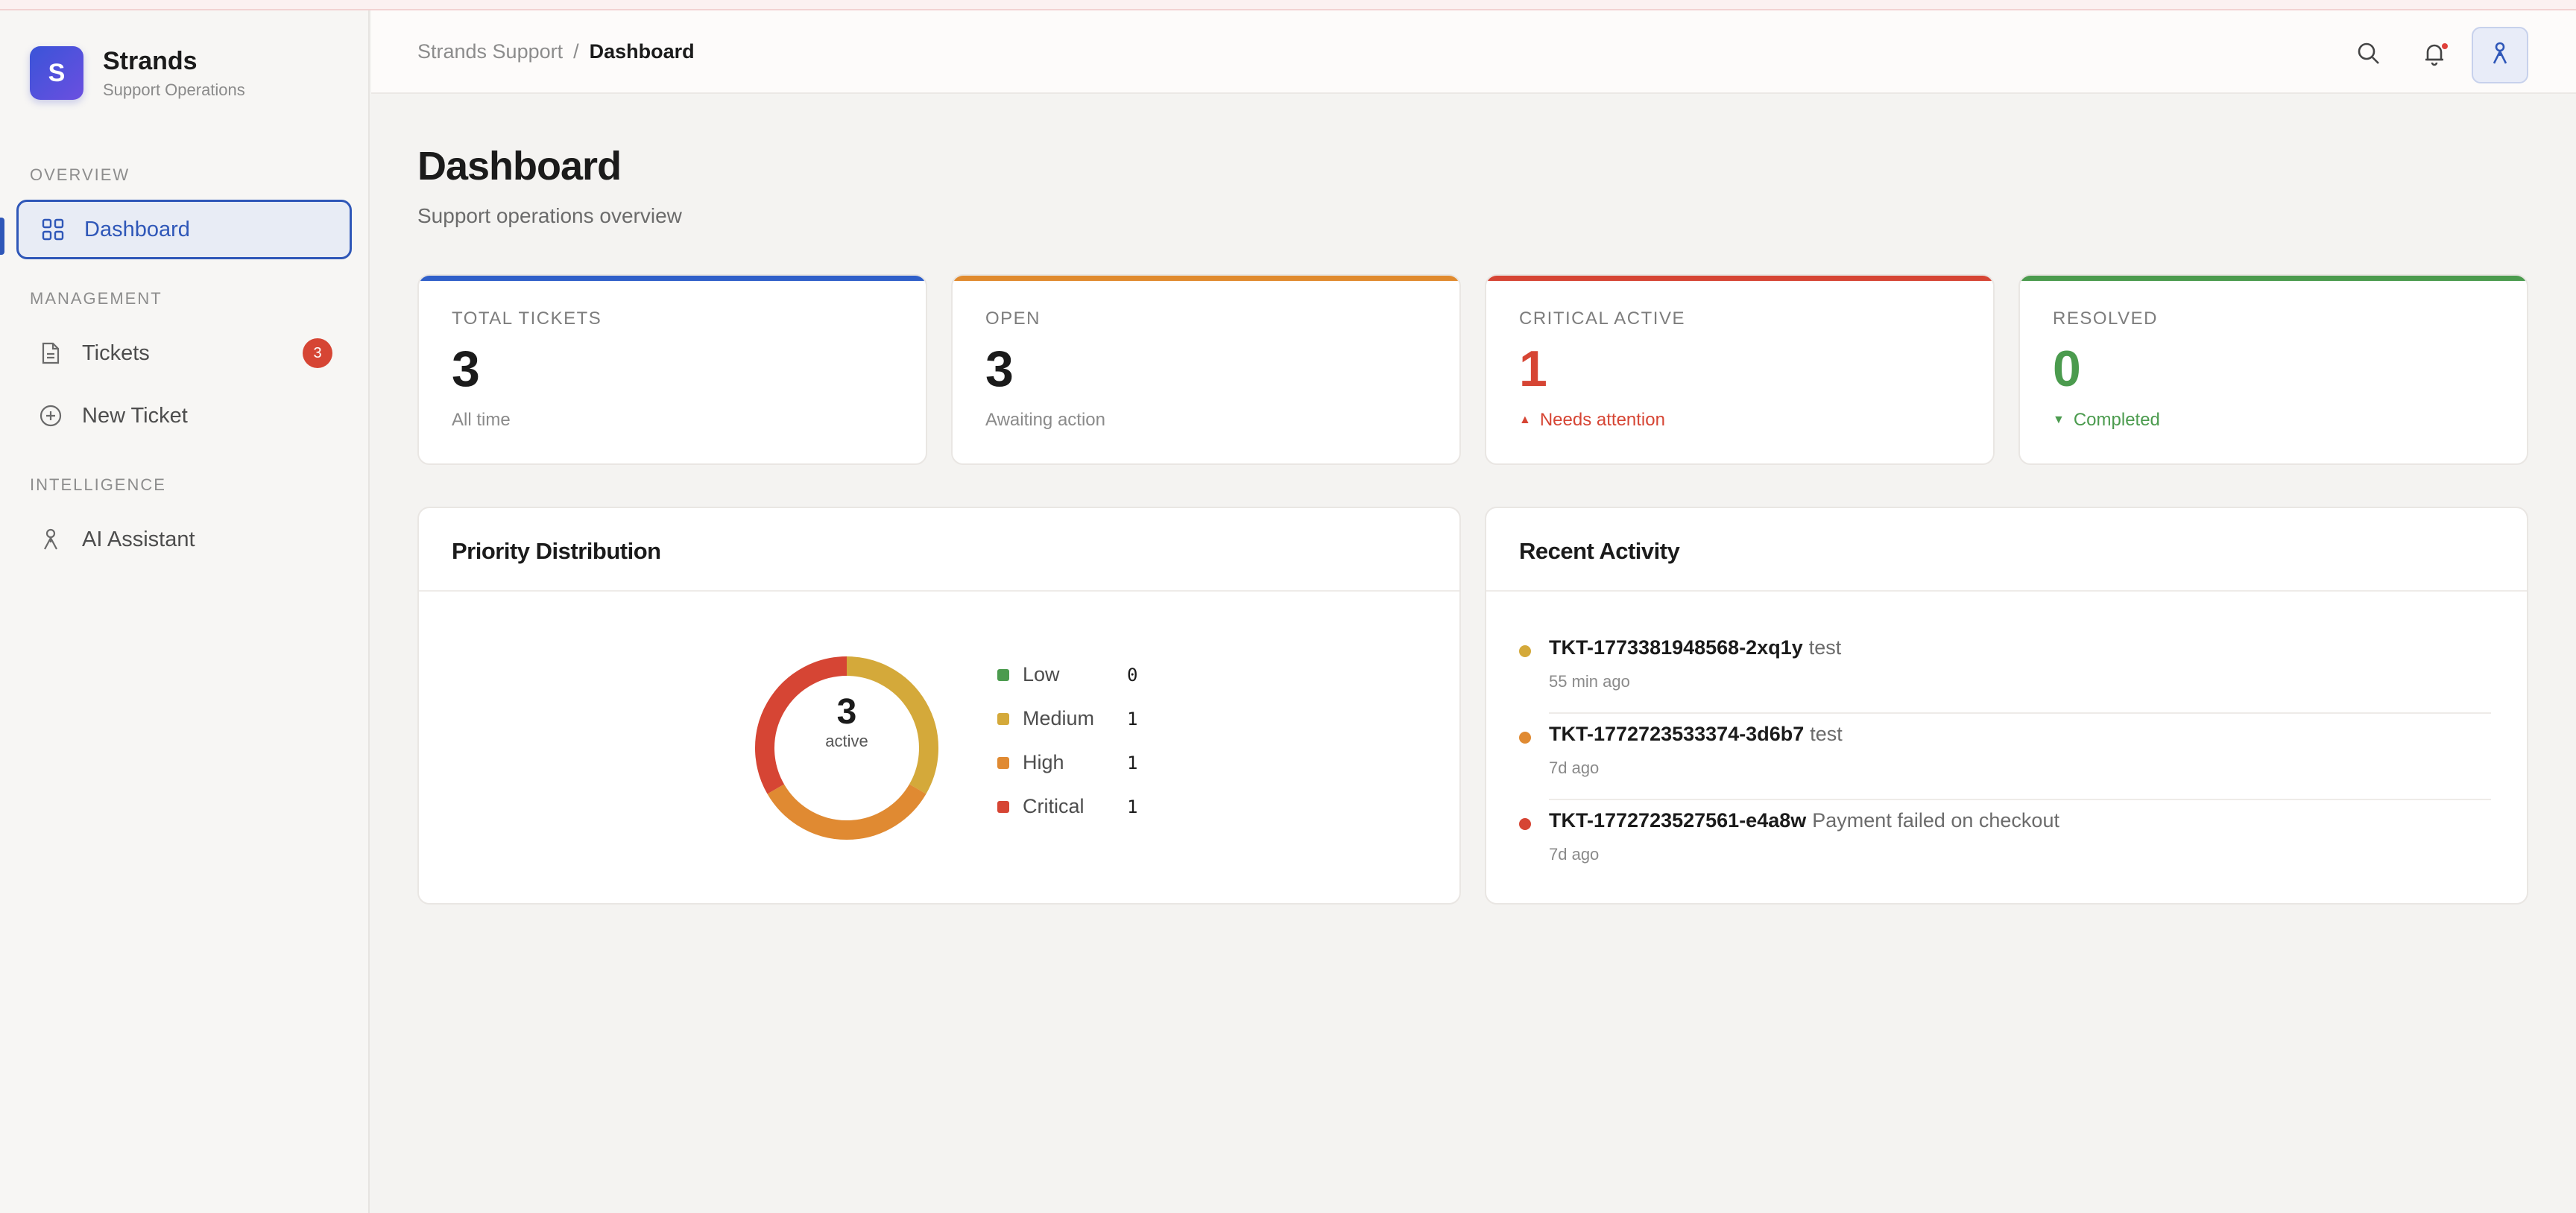 The width and height of the screenshot is (2576, 1213). I want to click on legend-item-medium: Medium 1, so click(1067, 719).